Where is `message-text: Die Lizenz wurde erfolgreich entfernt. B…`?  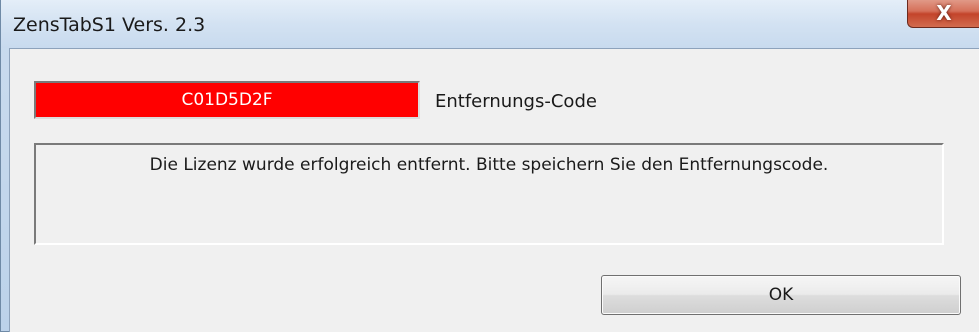
message-text: Die Lizenz wurde erfolgreich entfernt. B… is located at coordinates (489, 165).